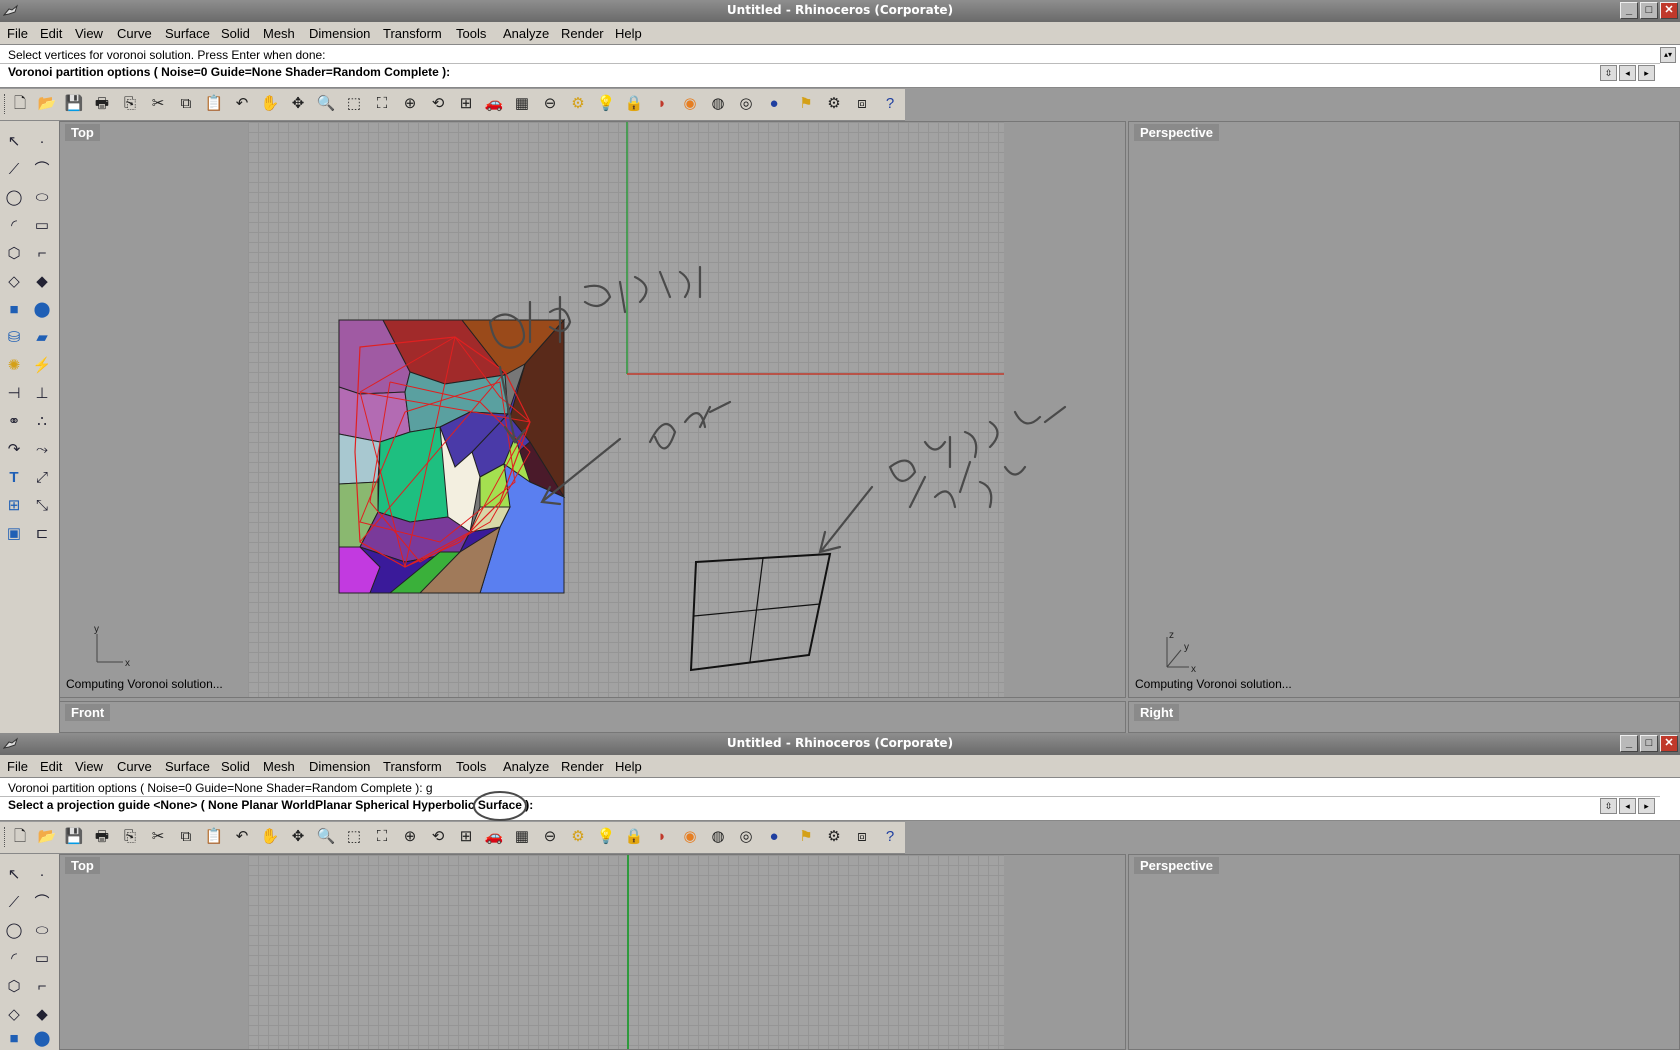  Describe the element at coordinates (718, 104) in the screenshot. I see `render-mesh-icon: ◍` at that location.